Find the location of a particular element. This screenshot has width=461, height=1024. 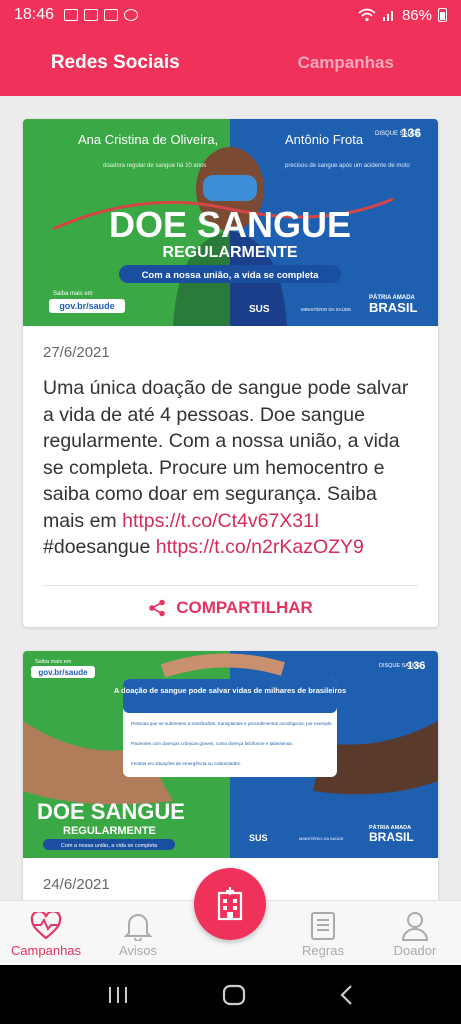

recent-apps-icon is located at coordinates (118, 995).